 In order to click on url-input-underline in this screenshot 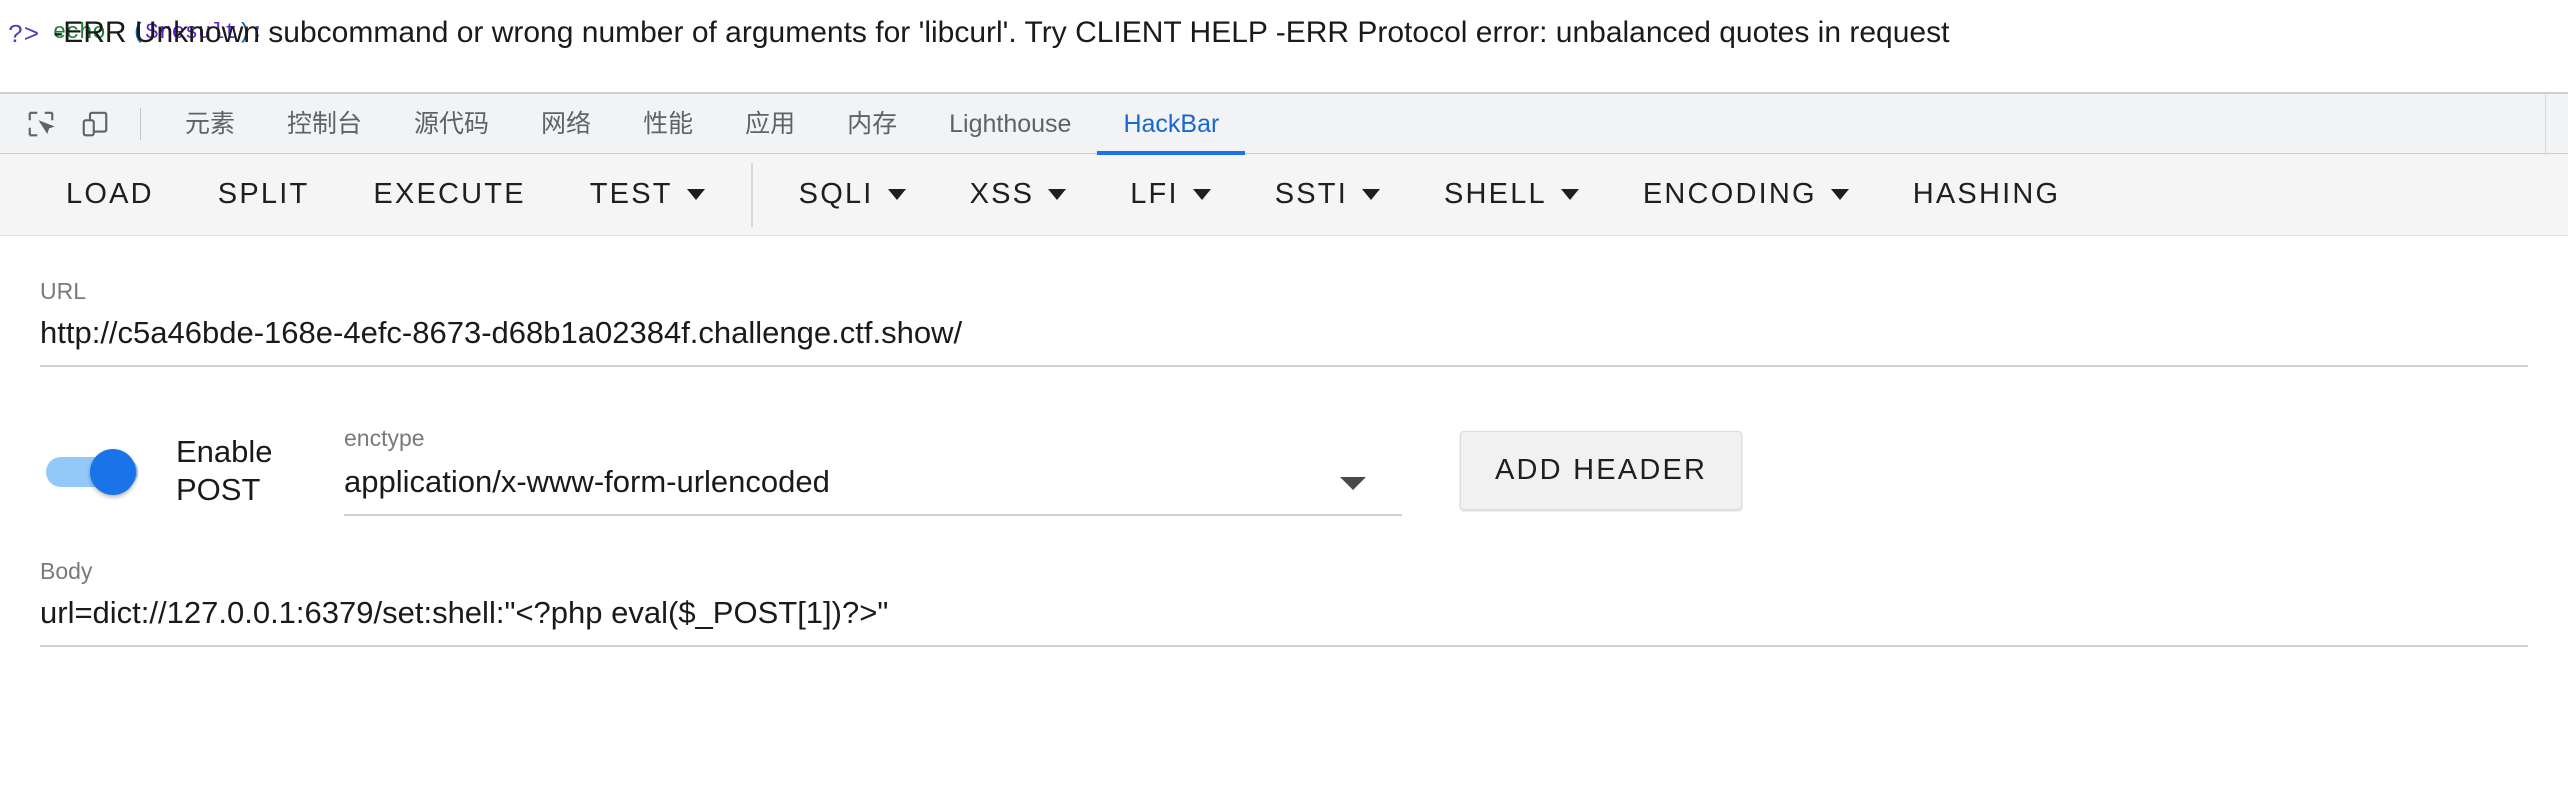, I will do `click(1284, 366)`.